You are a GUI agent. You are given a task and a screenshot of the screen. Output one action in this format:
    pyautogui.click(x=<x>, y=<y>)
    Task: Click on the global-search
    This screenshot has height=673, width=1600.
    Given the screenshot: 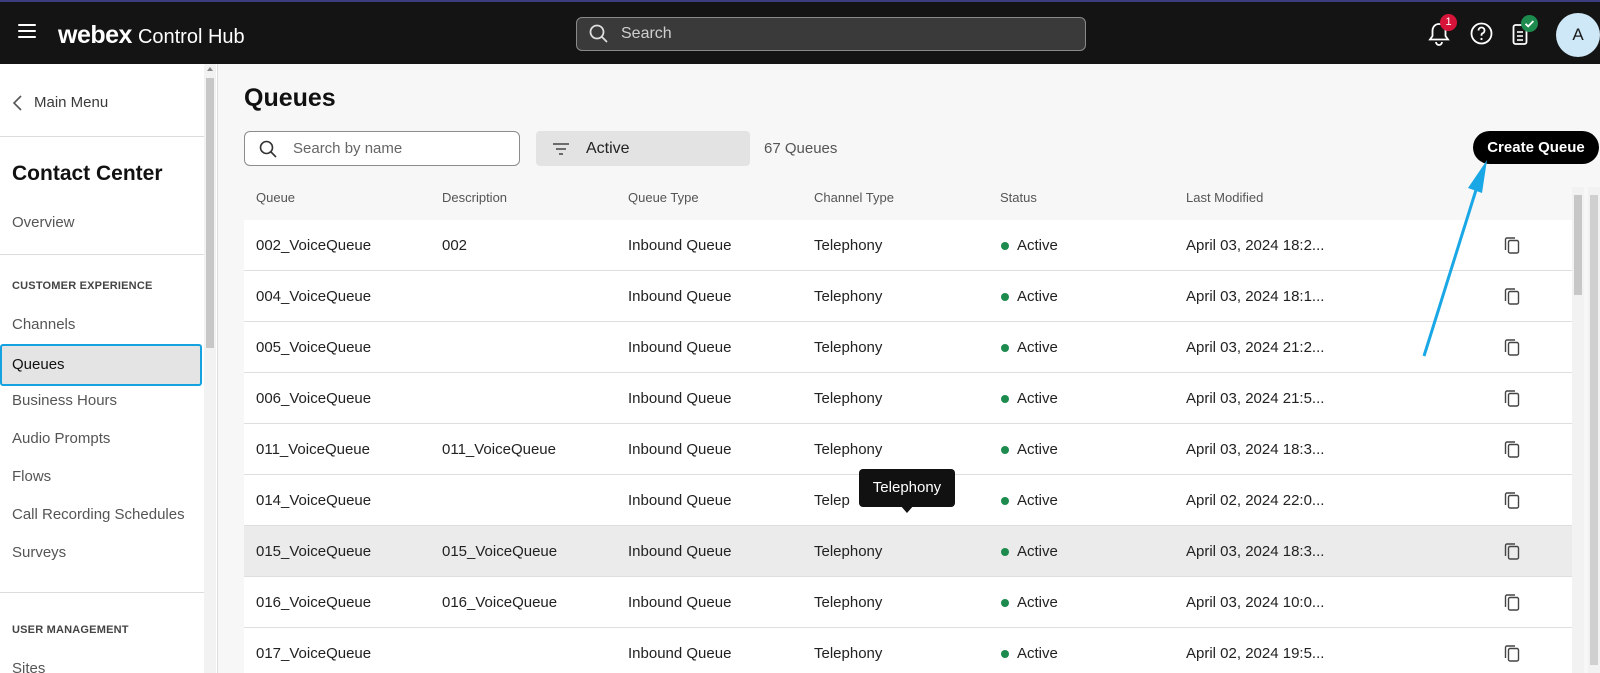 What is the action you would take?
    pyautogui.click(x=831, y=34)
    